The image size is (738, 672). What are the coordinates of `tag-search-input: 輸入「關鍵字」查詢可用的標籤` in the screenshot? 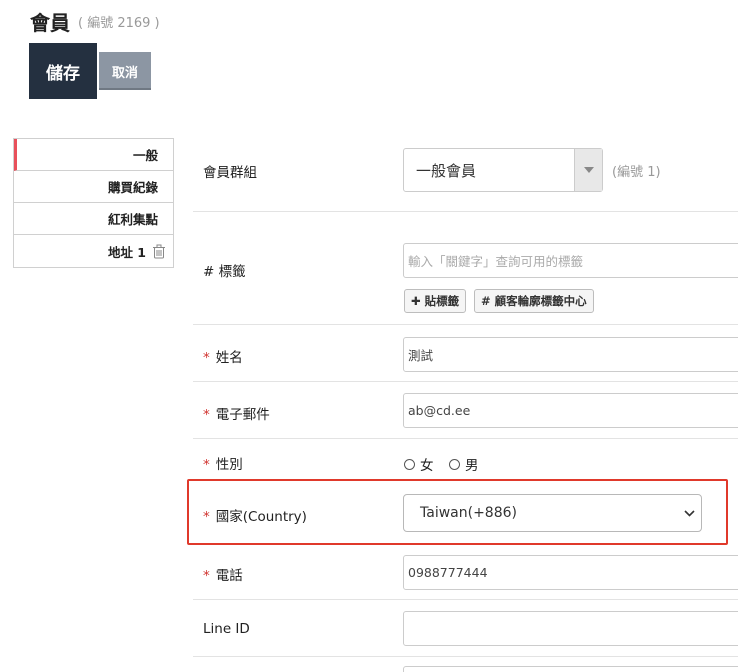 It's located at (570, 260).